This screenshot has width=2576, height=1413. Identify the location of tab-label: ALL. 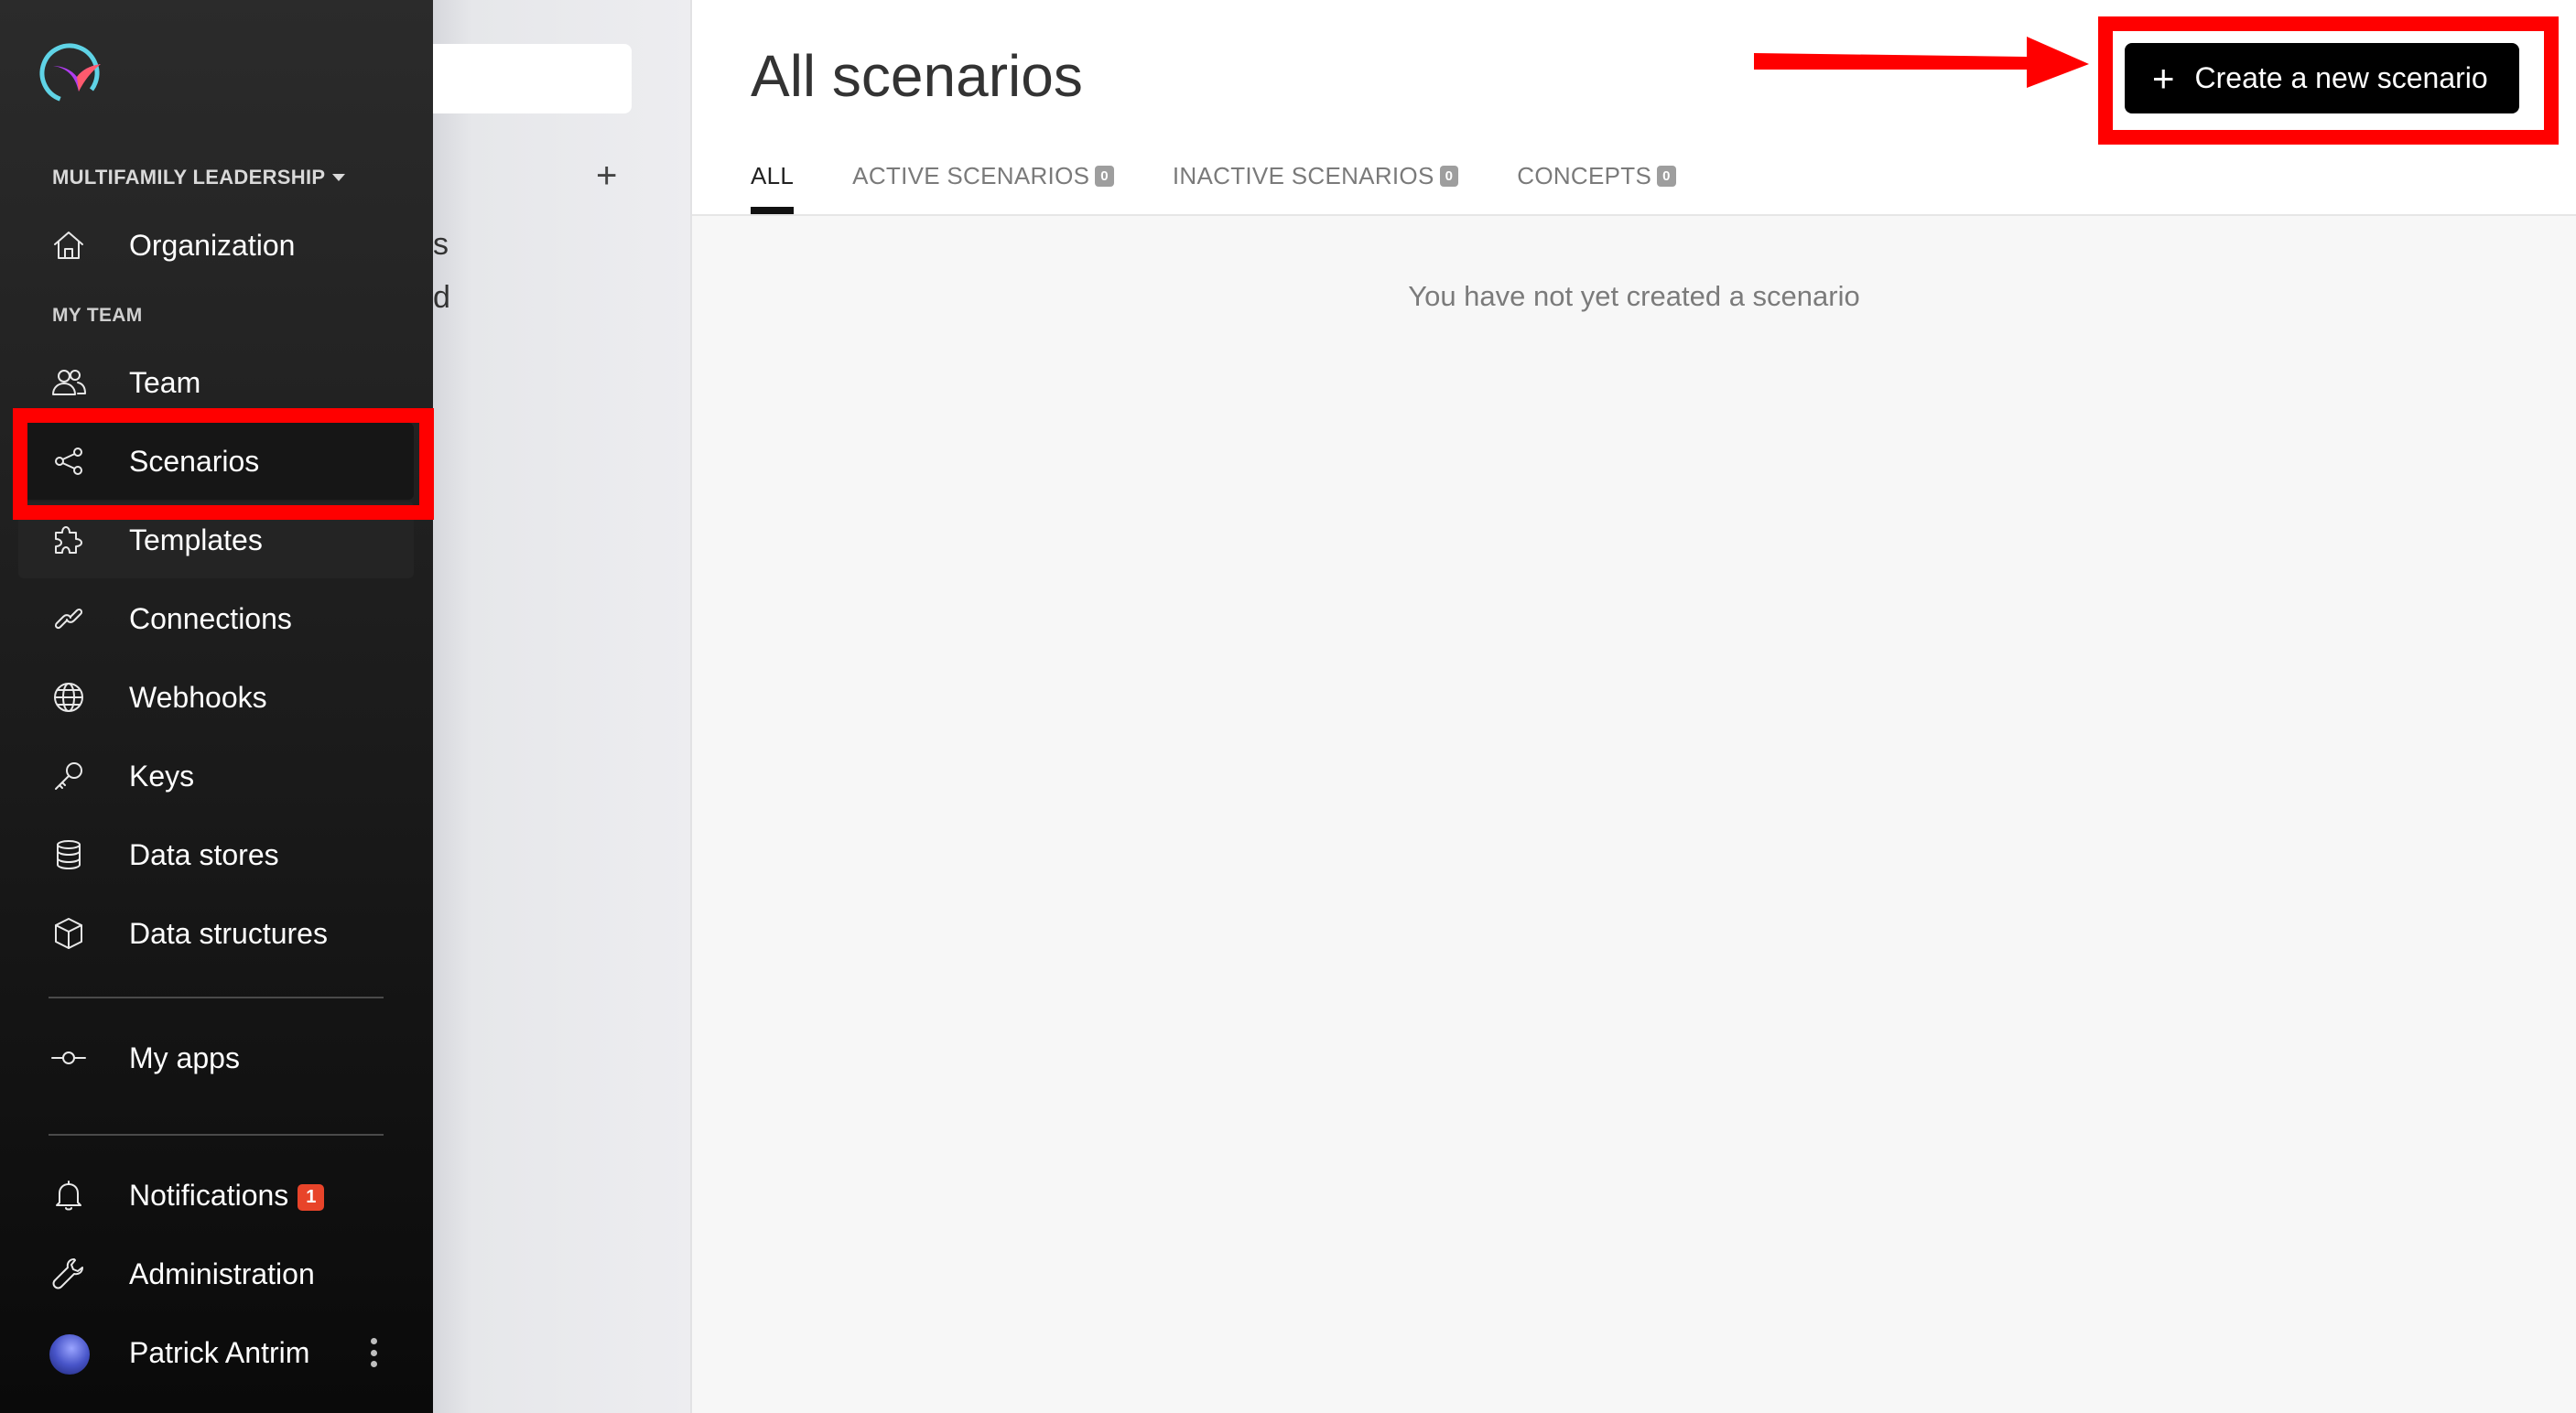
(773, 175).